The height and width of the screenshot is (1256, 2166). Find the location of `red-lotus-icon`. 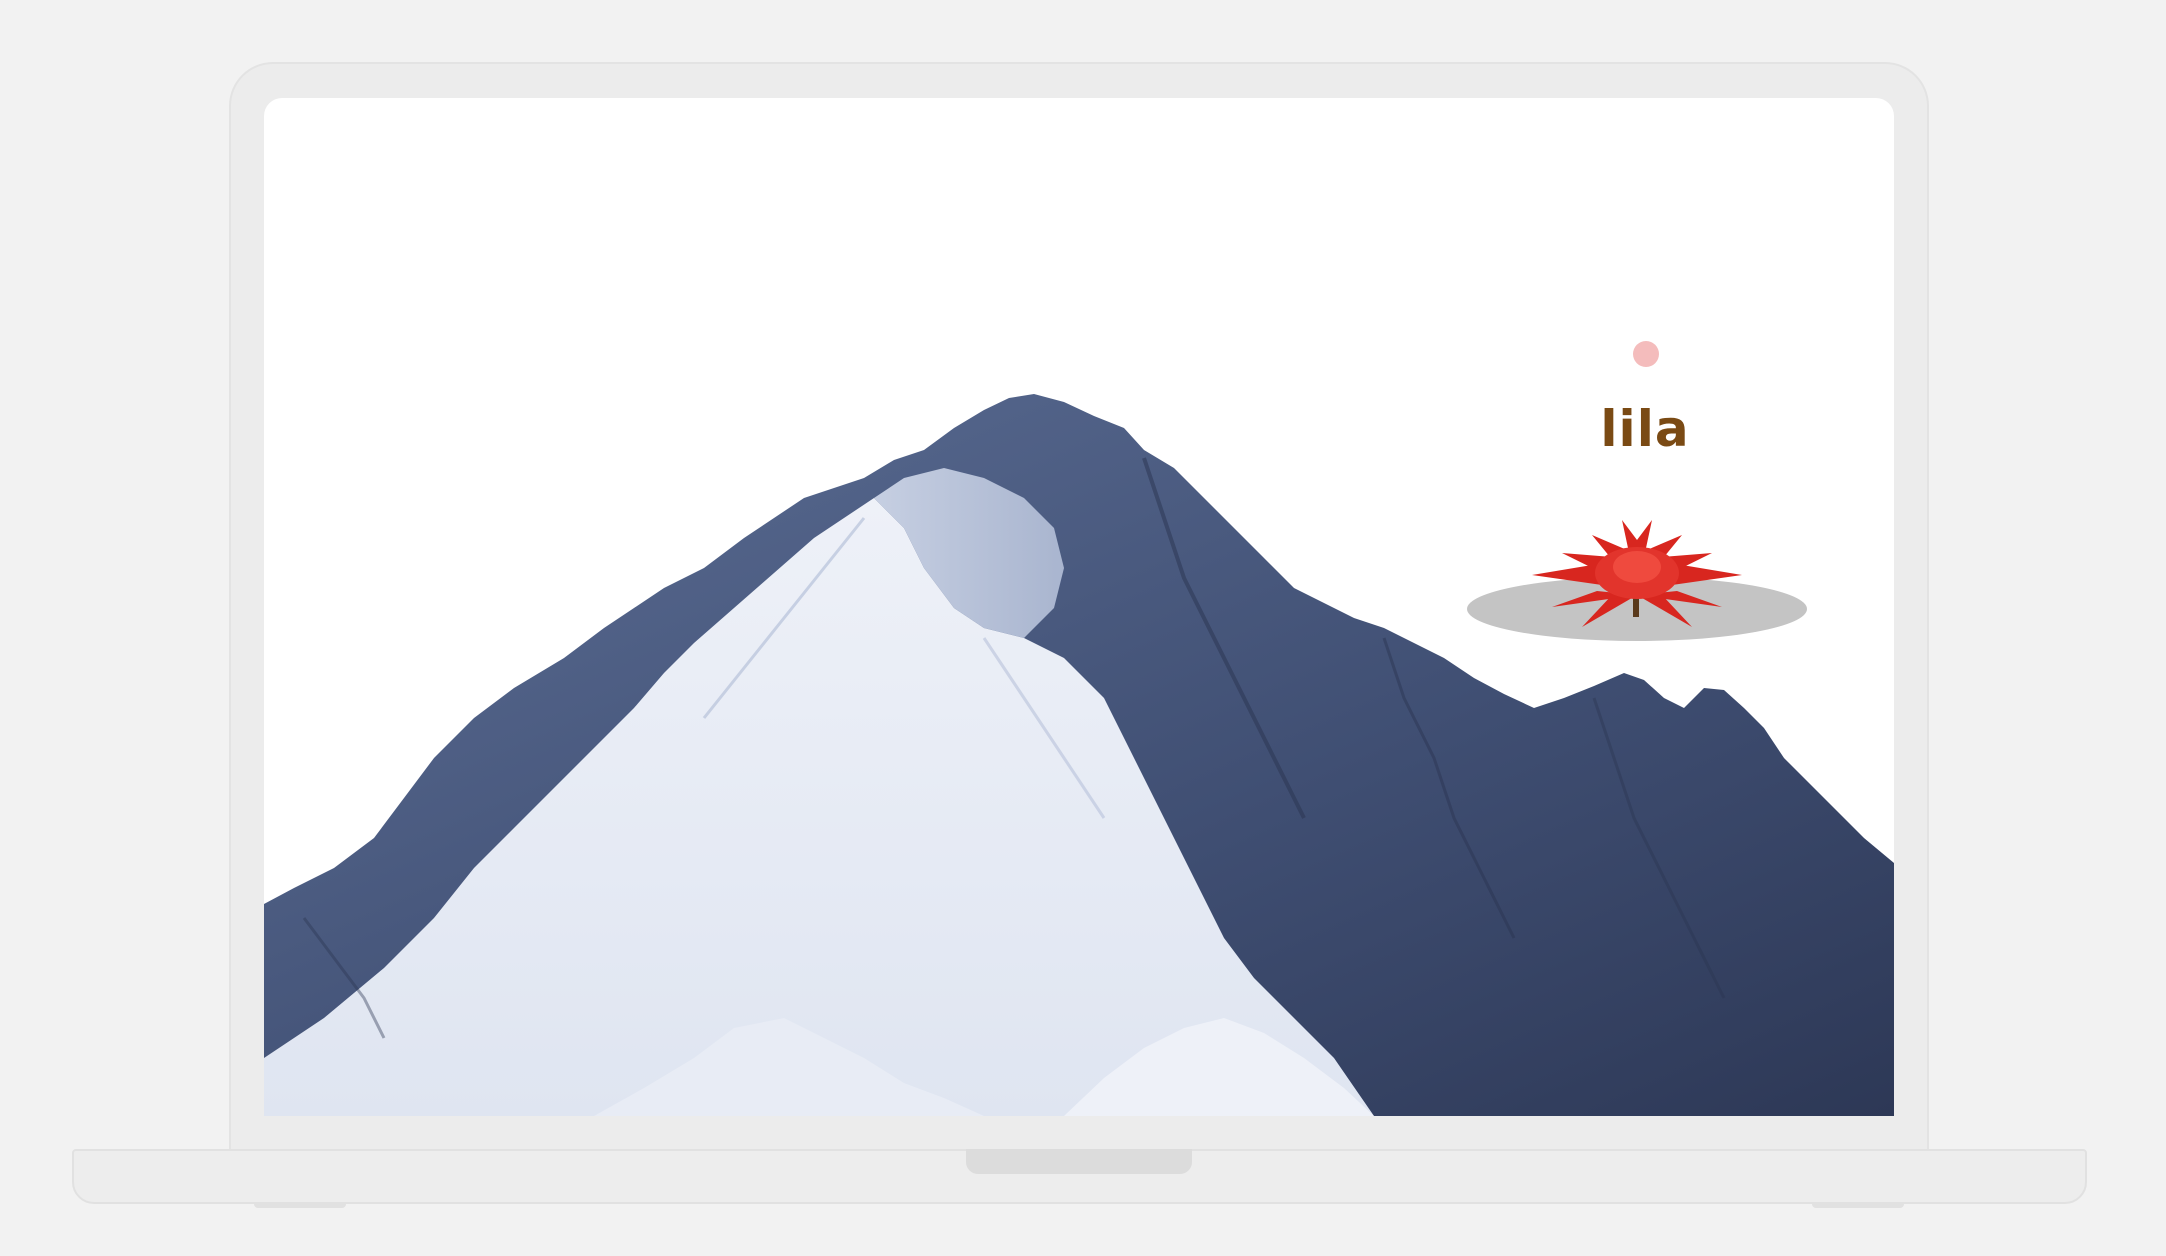

red-lotus-icon is located at coordinates (1637, 580).